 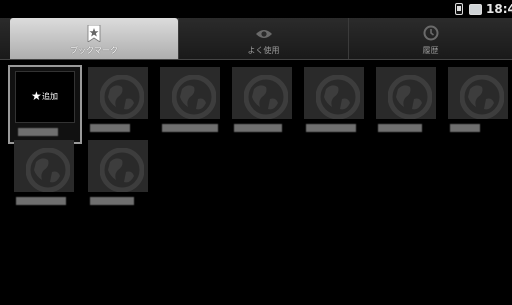 I want to click on tab-history: 履歴, so click(x=430, y=38).